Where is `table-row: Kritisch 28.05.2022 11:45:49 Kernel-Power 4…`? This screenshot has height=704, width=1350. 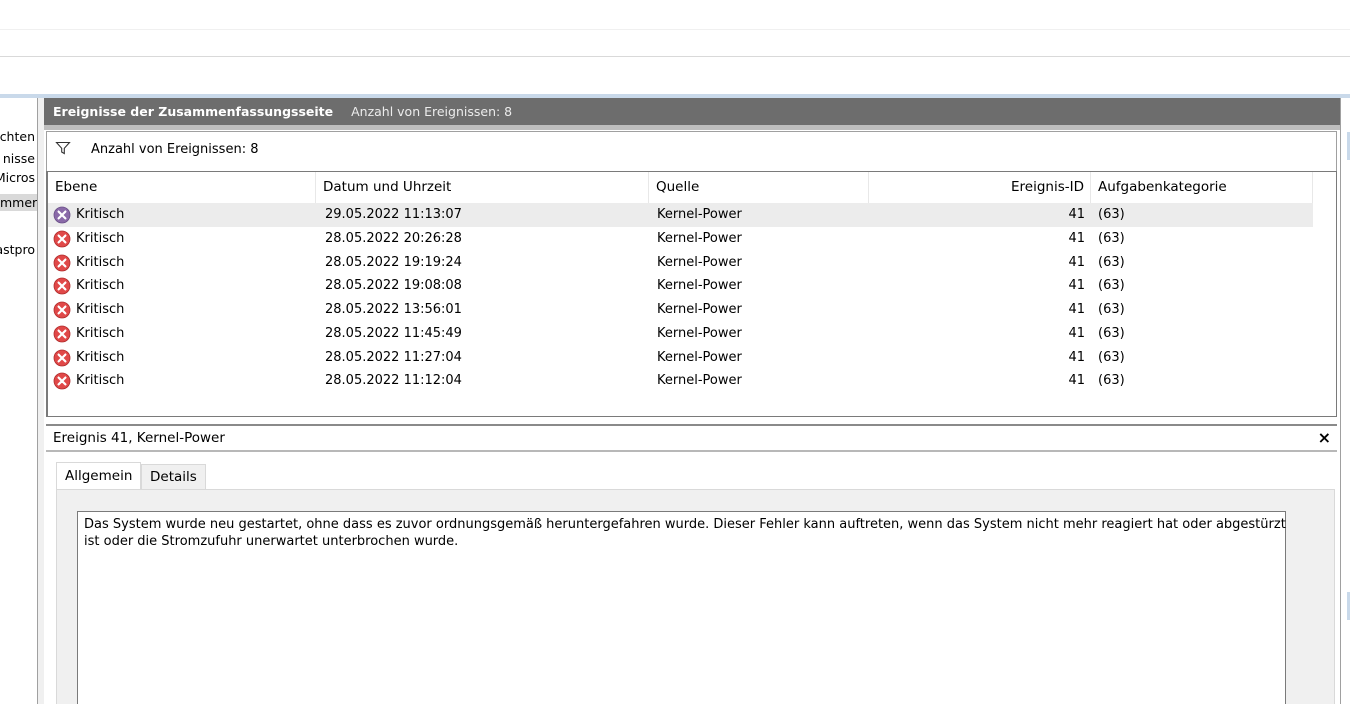 table-row: Kritisch 28.05.2022 11:45:49 Kernel-Power 4… is located at coordinates (680, 334).